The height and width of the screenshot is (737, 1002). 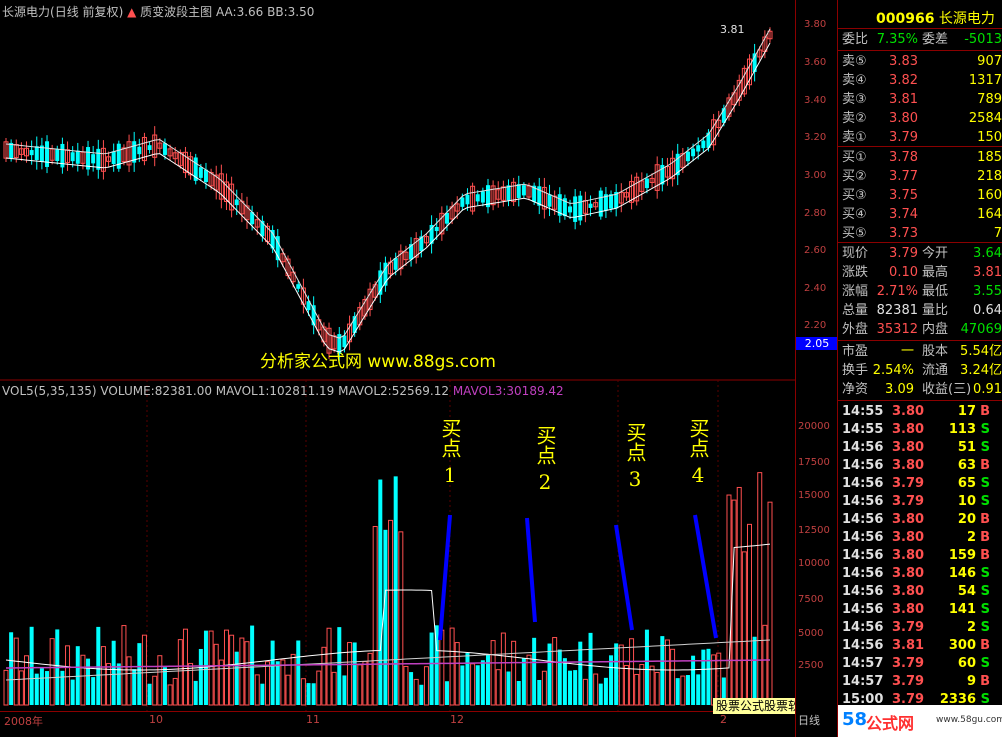 What do you see at coordinates (922, 157) in the screenshot?
I see `bid-row: 买① 3.78 185` at bounding box center [922, 157].